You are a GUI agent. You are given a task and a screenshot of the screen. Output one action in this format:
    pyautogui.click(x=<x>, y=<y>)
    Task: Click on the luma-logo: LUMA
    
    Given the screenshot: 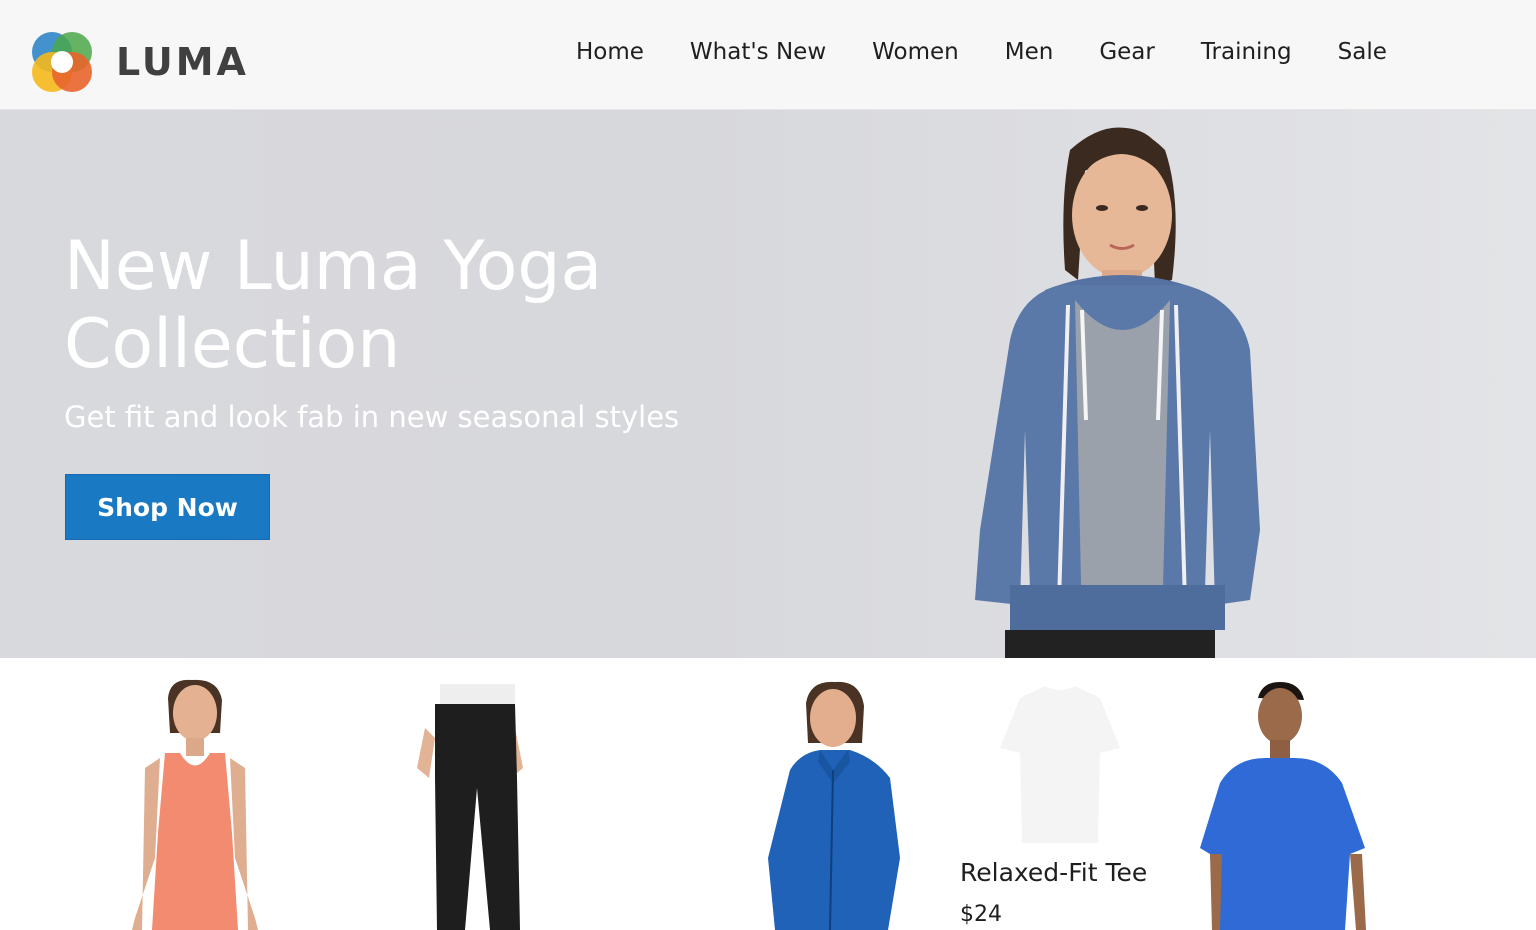 What is the action you would take?
    pyautogui.click(x=138, y=62)
    